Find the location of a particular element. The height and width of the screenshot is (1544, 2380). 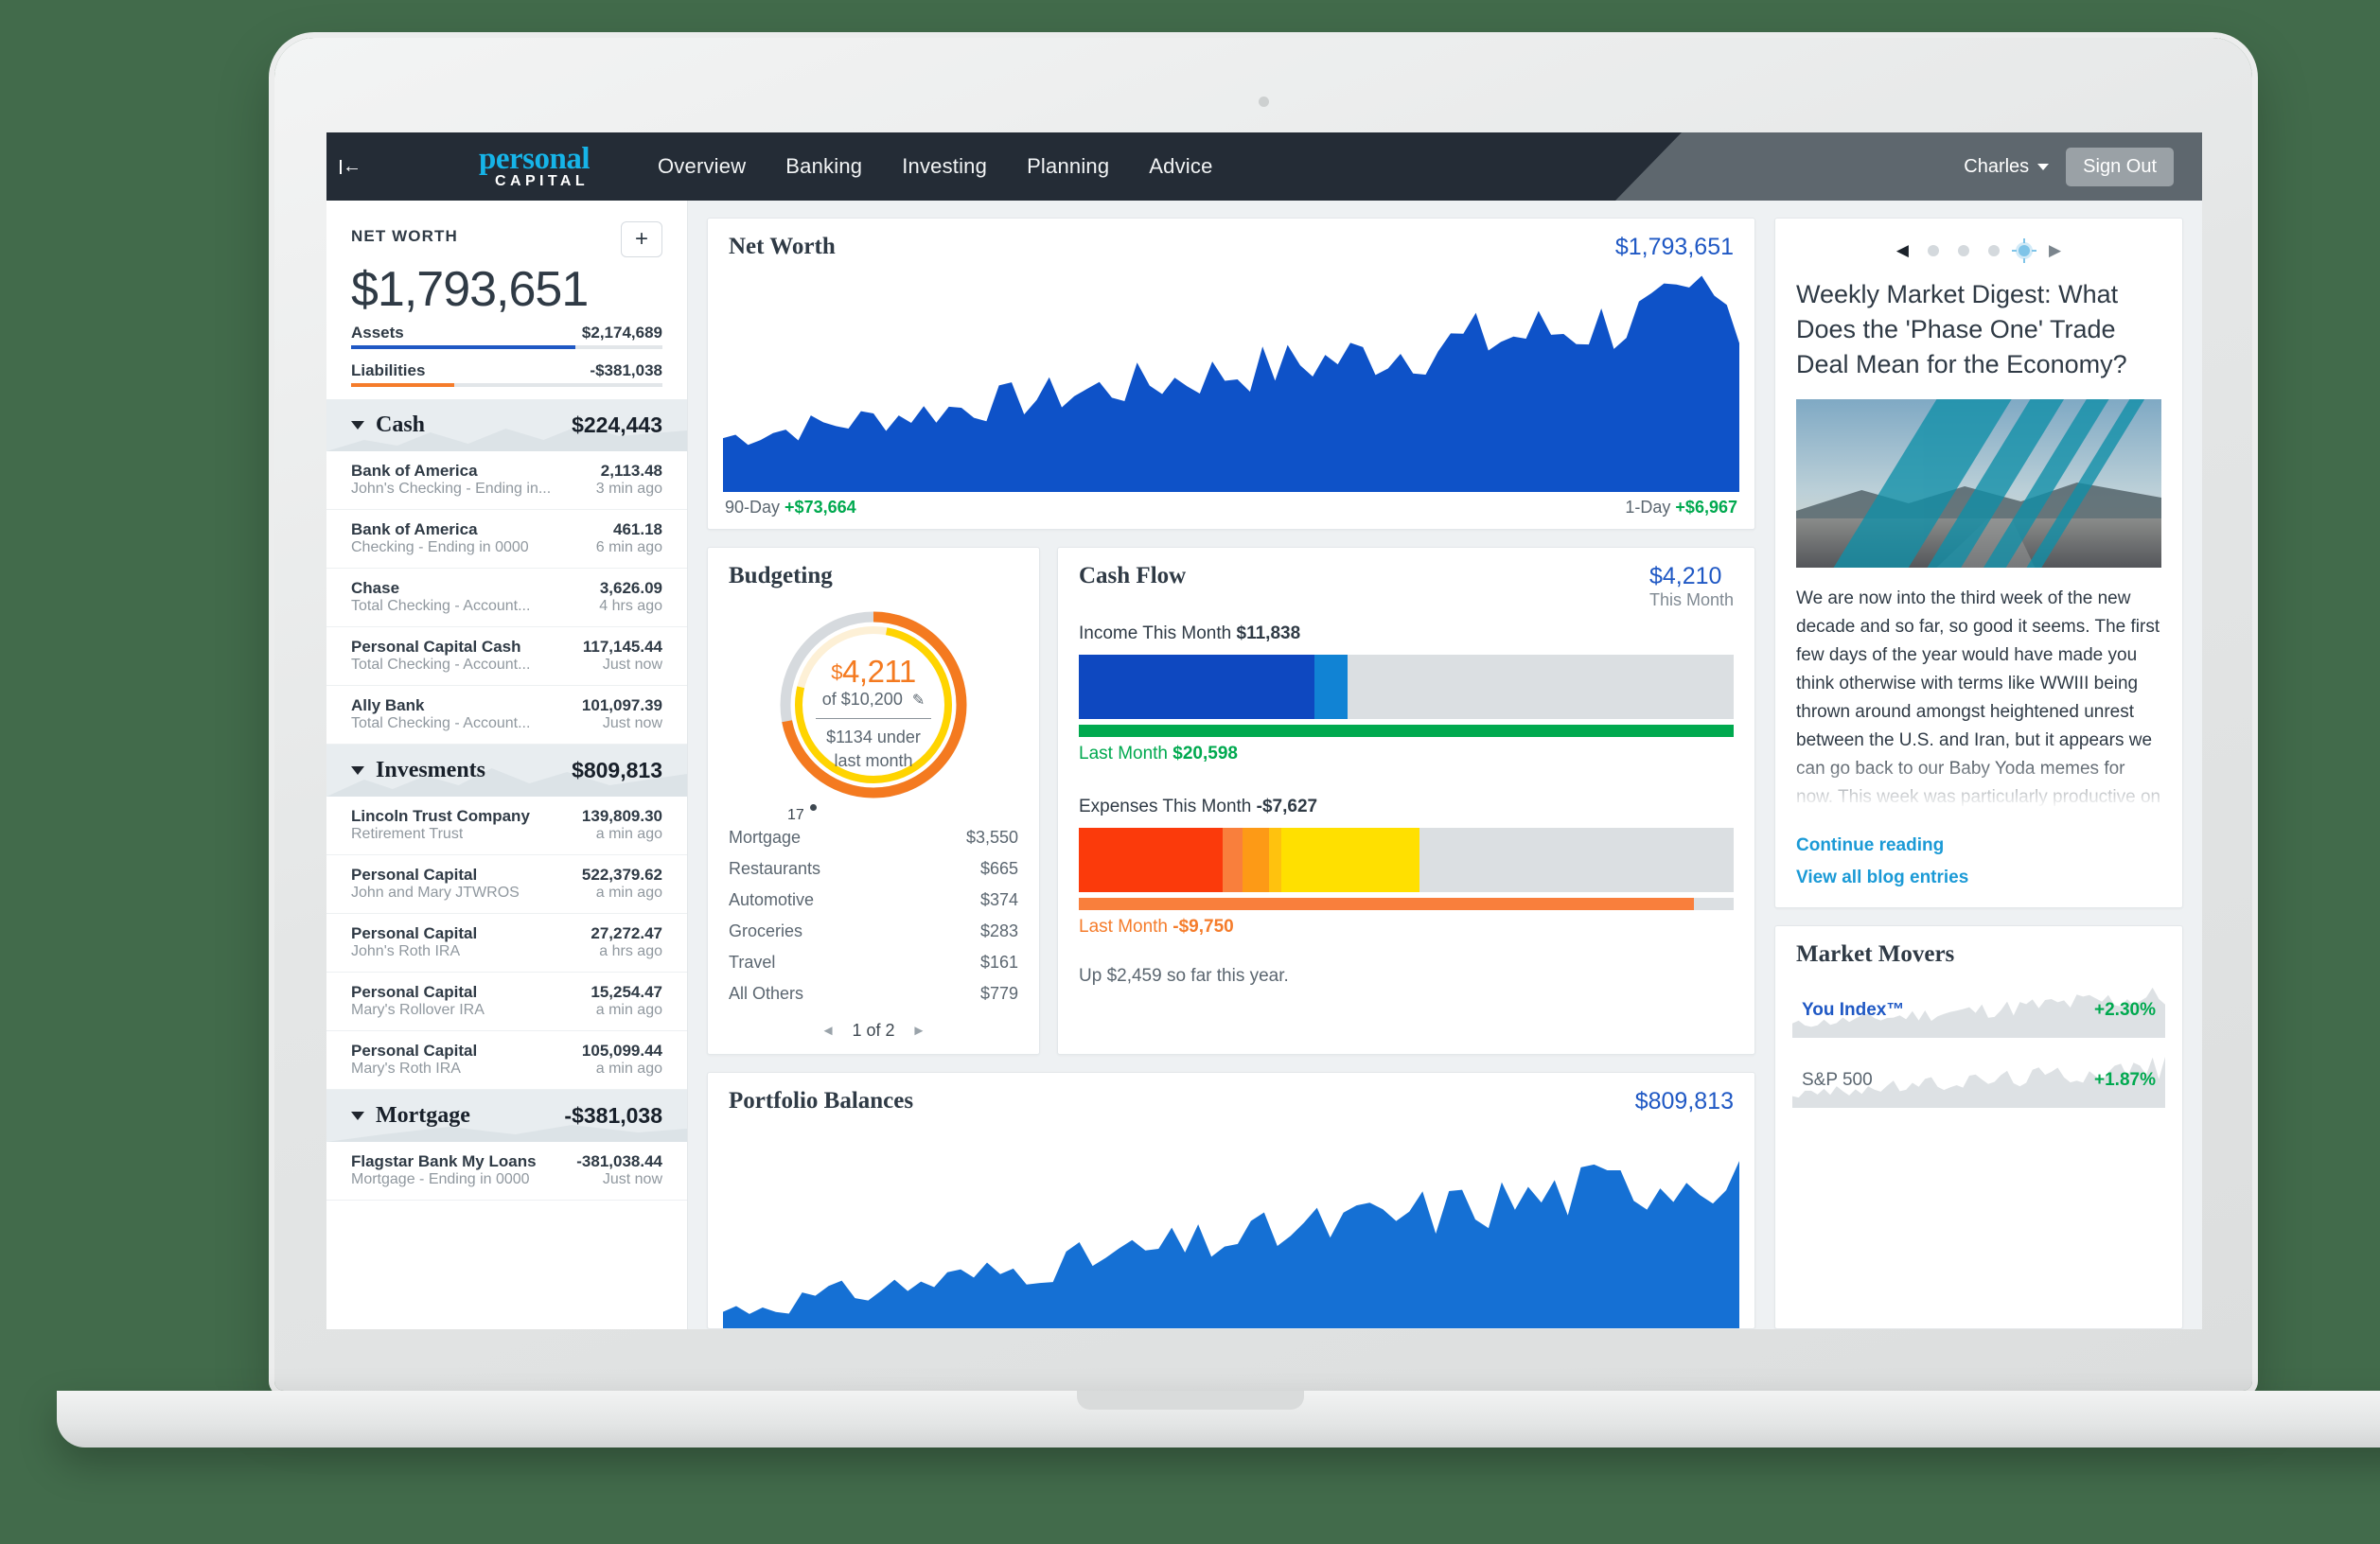

account-subtitle: Checking - Ending in 0000 is located at coordinates (440, 547).